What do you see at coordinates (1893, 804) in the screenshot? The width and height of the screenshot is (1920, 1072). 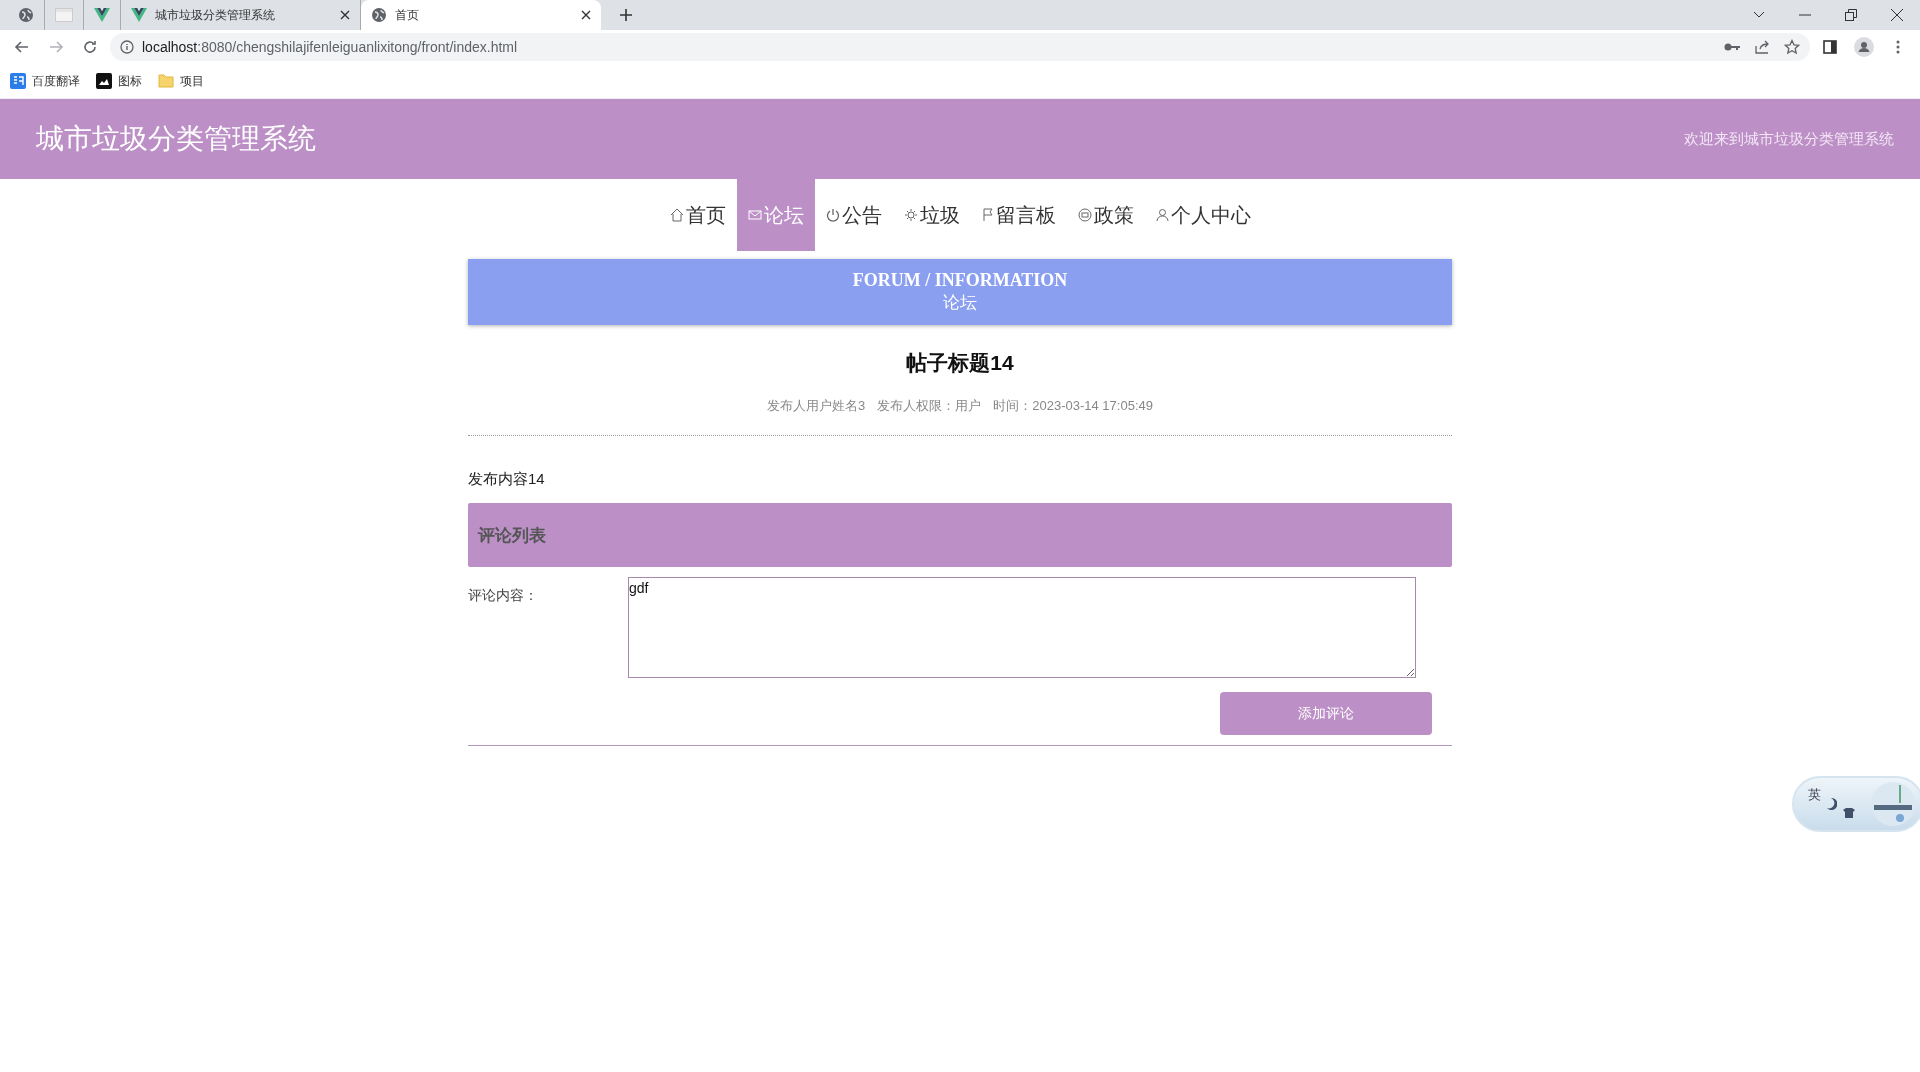 I see `scenery-icon` at bounding box center [1893, 804].